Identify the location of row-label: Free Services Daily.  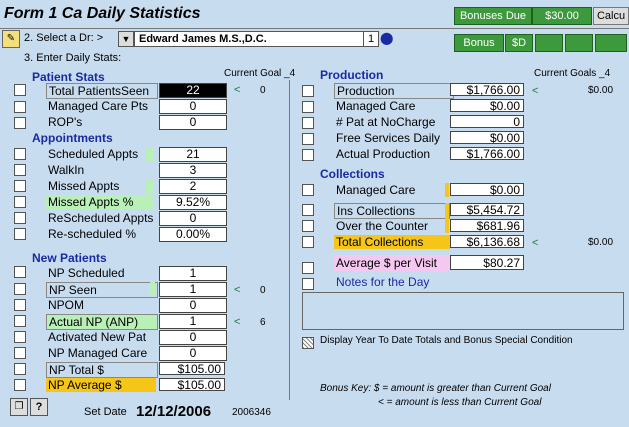
(388, 138).